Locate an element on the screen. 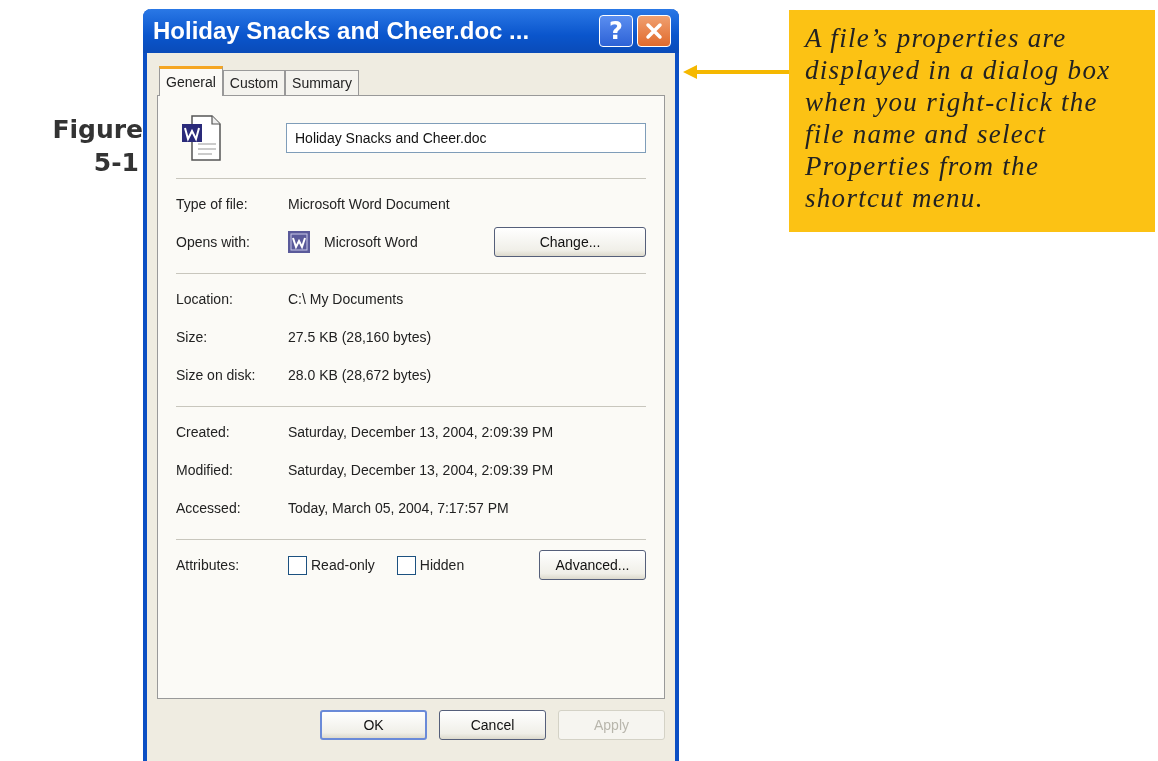 This screenshot has width=1158, height=761. file-name-field: Holiday Snacks and Cheer.doc is located at coordinates (466, 138).